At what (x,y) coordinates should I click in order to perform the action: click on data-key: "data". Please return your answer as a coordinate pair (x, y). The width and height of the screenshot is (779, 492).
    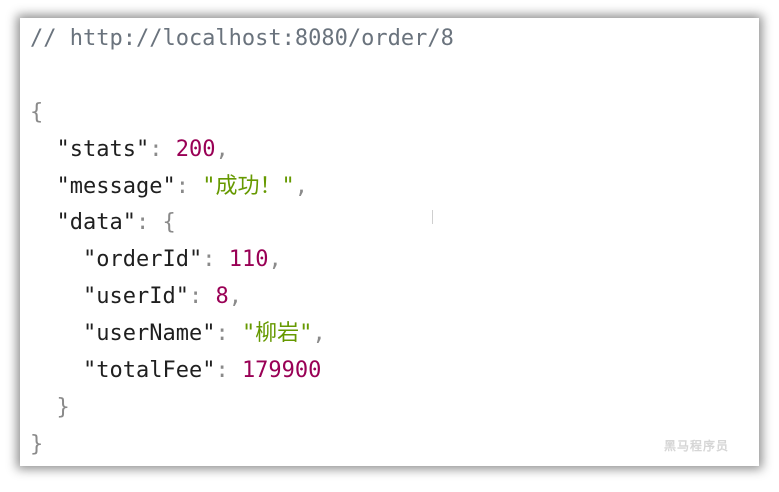
    Looking at the image, I should click on (96, 223).